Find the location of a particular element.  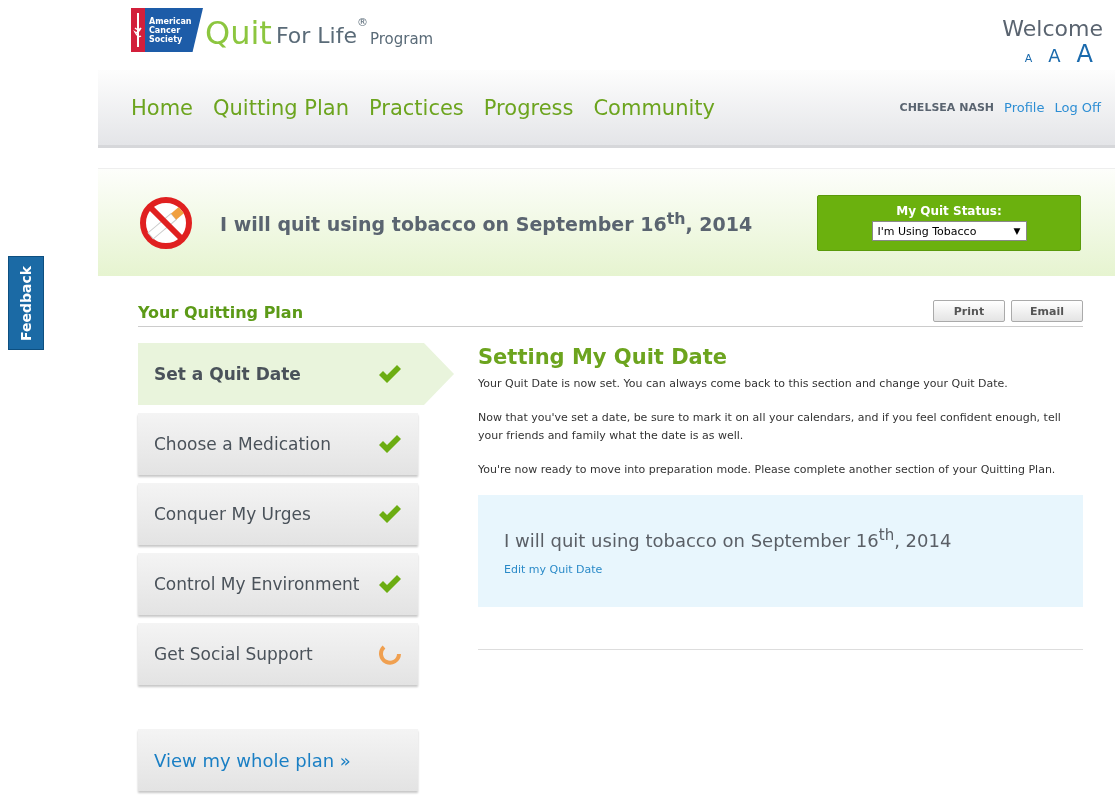

logo-text: American is located at coordinates (171, 21).